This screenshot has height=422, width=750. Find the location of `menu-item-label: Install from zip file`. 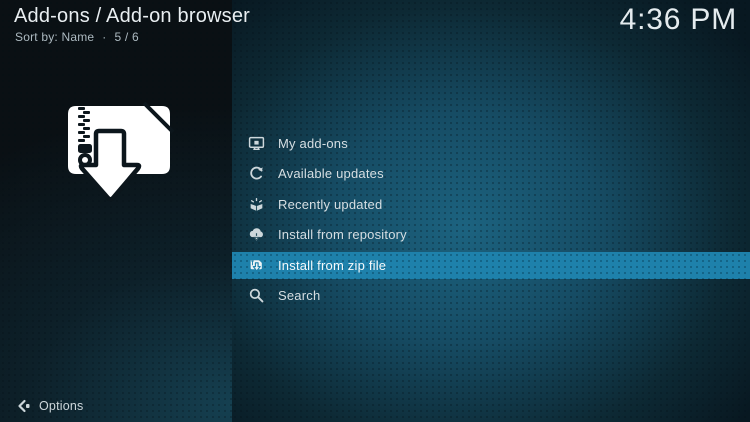

menu-item-label: Install from zip file is located at coordinates (332, 265).